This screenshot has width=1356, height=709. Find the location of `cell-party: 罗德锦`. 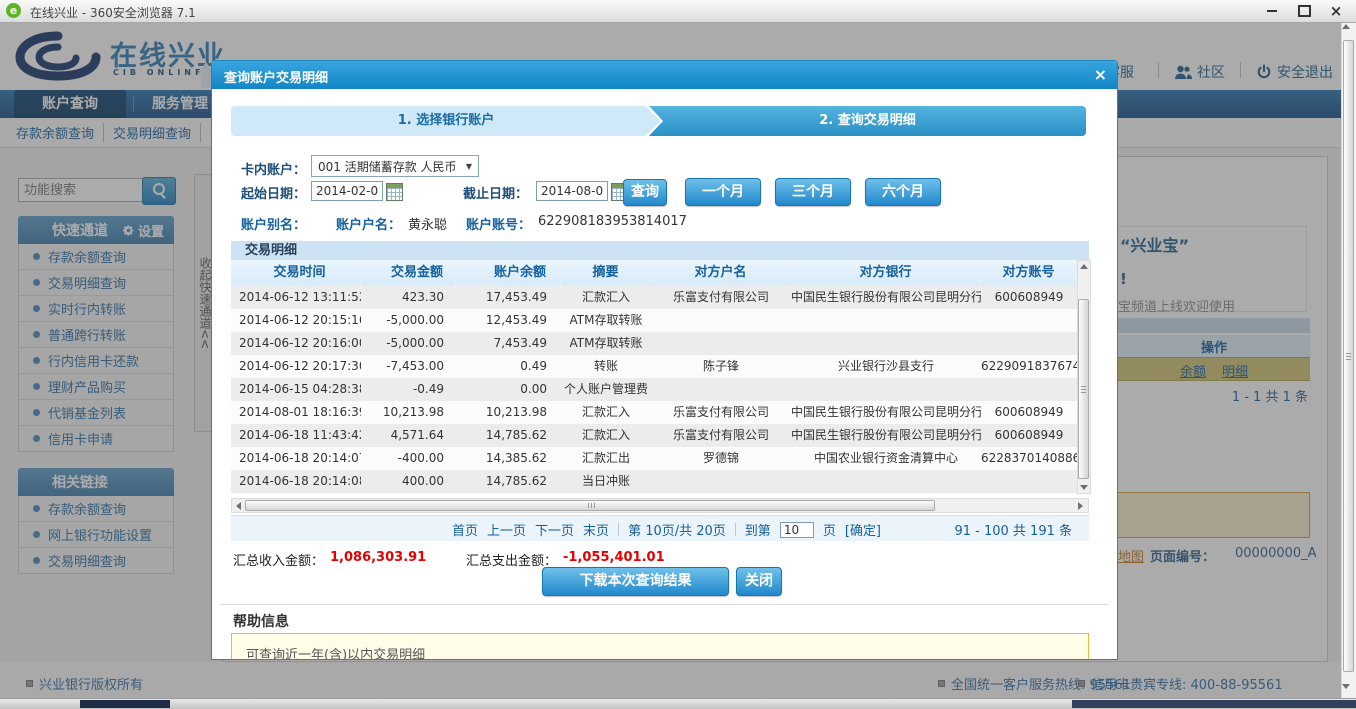

cell-party: 罗德锦 is located at coordinates (720, 458).